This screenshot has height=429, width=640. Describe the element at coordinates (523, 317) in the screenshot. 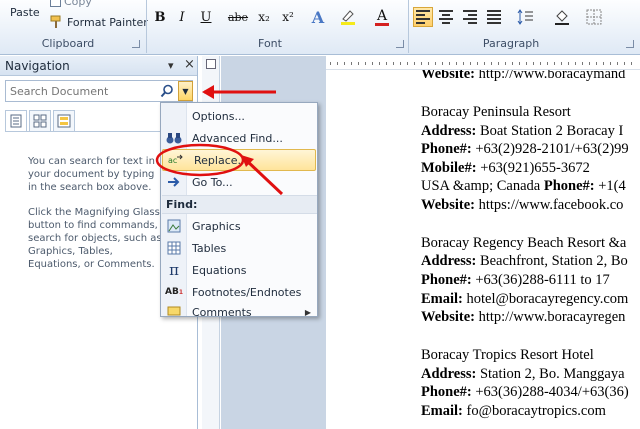

I see `document-line: Website: http://www.boracayregen` at that location.